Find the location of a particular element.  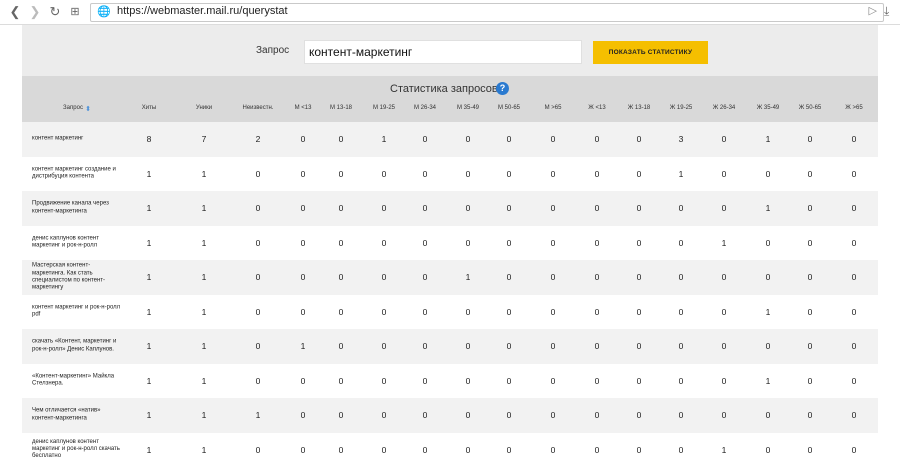

column-header: М 13-18 is located at coordinates (341, 108).